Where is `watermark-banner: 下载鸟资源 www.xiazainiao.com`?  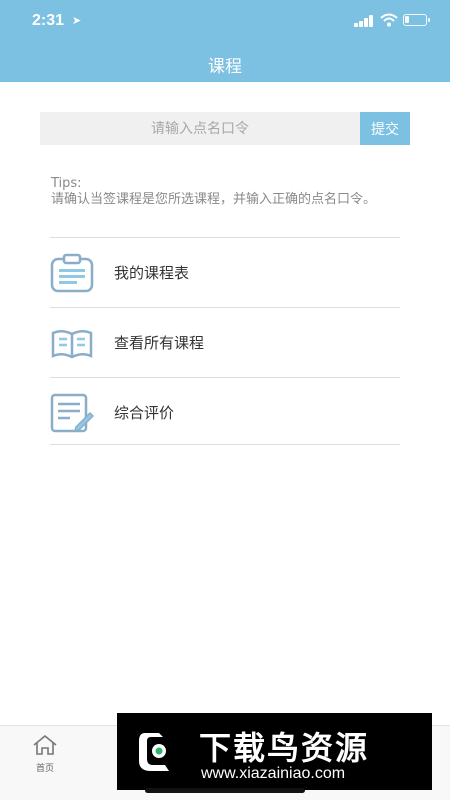
watermark-banner: 下载鸟资源 www.xiazainiao.com is located at coordinates (274, 751).